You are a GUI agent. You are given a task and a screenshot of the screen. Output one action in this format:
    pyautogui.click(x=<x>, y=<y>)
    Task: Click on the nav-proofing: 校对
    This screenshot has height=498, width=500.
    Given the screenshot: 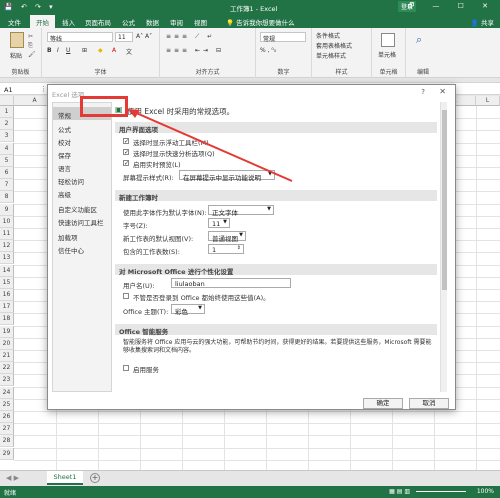 What is the action you would take?
    pyautogui.click(x=64, y=142)
    